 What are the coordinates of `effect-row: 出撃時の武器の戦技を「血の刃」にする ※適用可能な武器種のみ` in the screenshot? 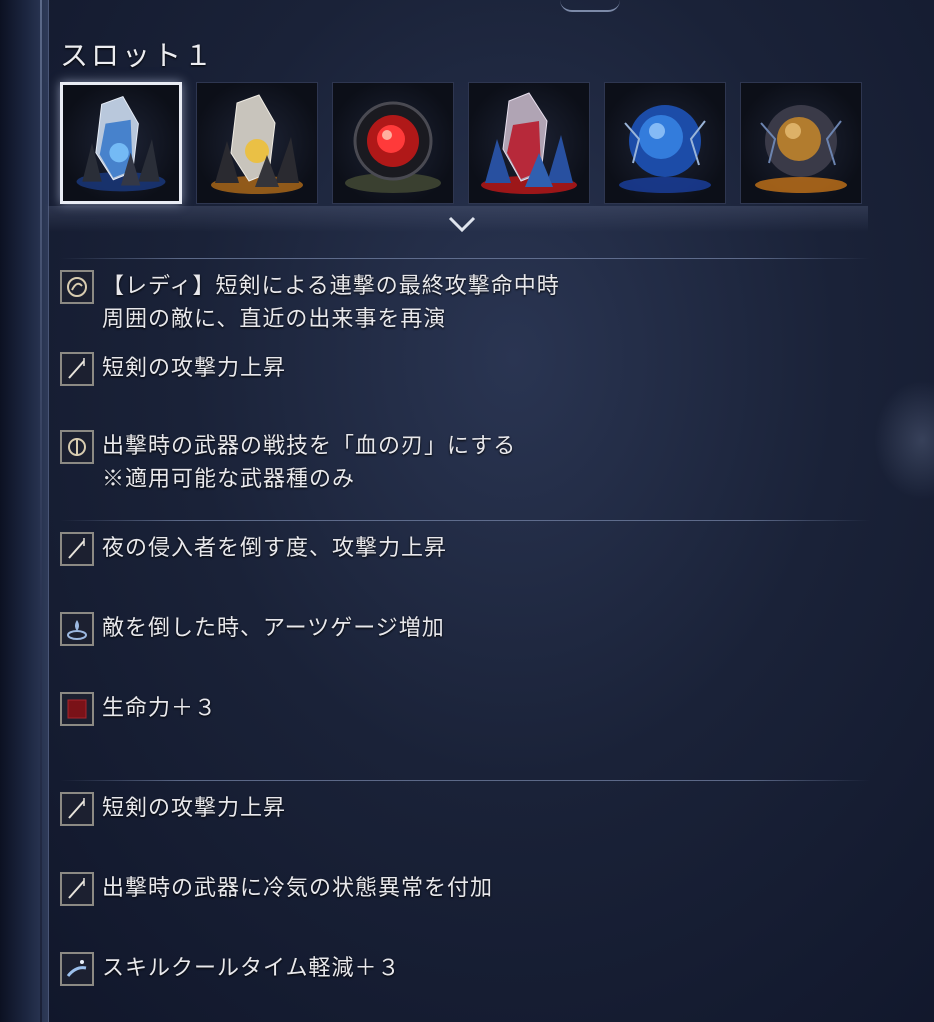 It's located at (288, 463).